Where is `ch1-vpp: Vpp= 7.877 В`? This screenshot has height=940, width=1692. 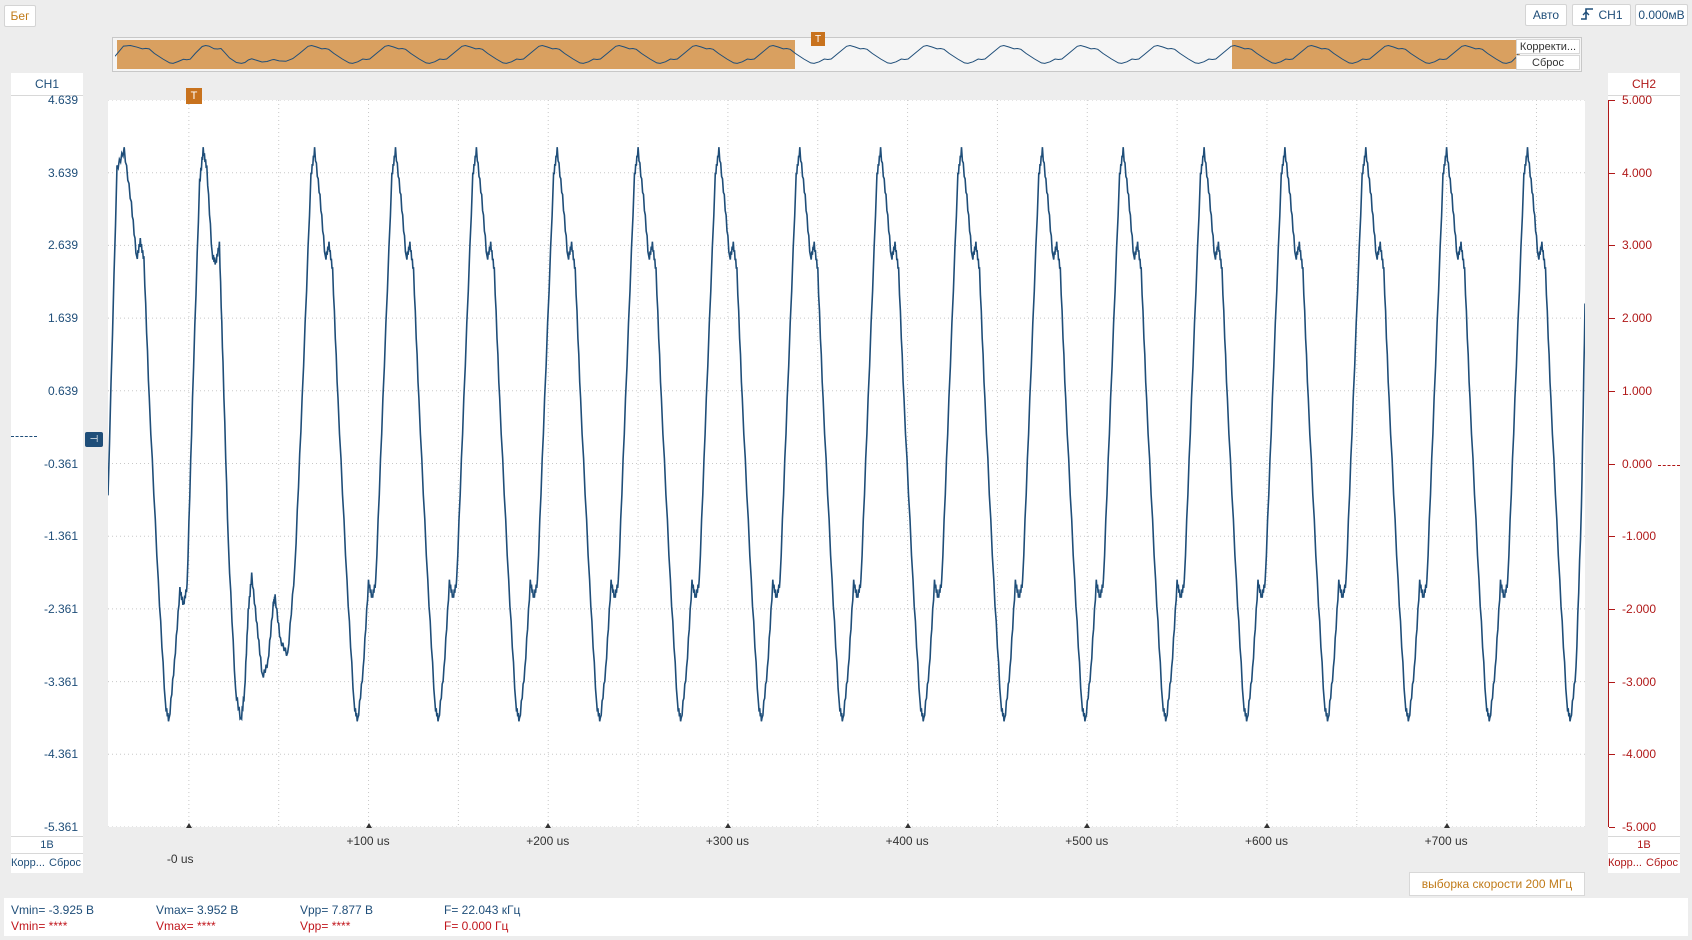
ch1-vpp: Vpp= 7.877 В is located at coordinates (337, 910).